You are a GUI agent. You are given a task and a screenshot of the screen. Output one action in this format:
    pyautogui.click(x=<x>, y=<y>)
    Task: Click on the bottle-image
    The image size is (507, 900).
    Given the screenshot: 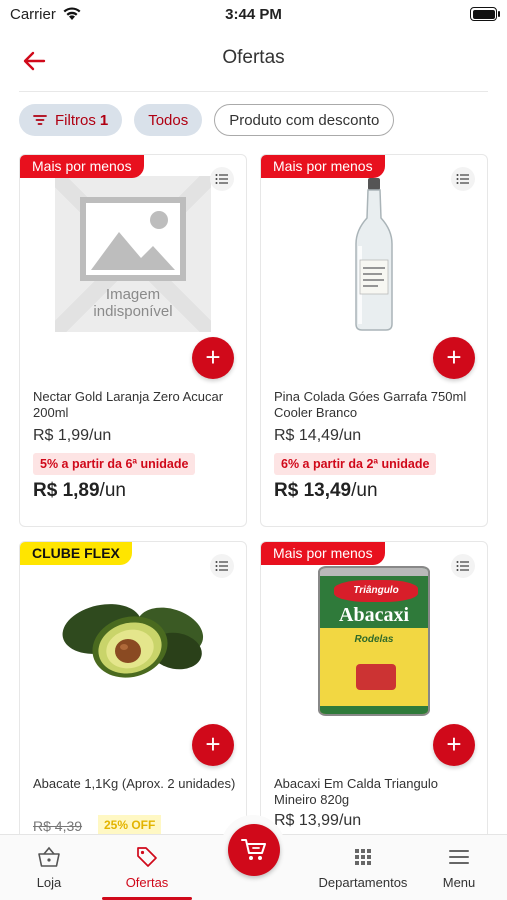 What is the action you would take?
    pyautogui.click(x=374, y=254)
    